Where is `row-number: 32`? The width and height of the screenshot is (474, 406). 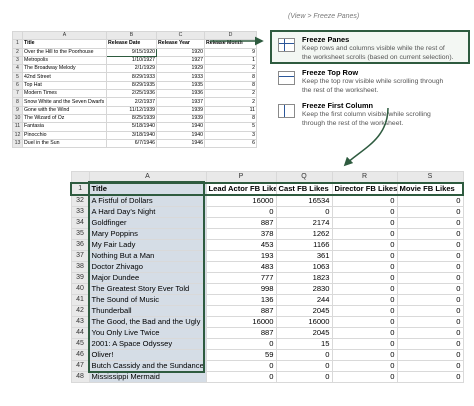
row-number: 32 is located at coordinates (80, 200).